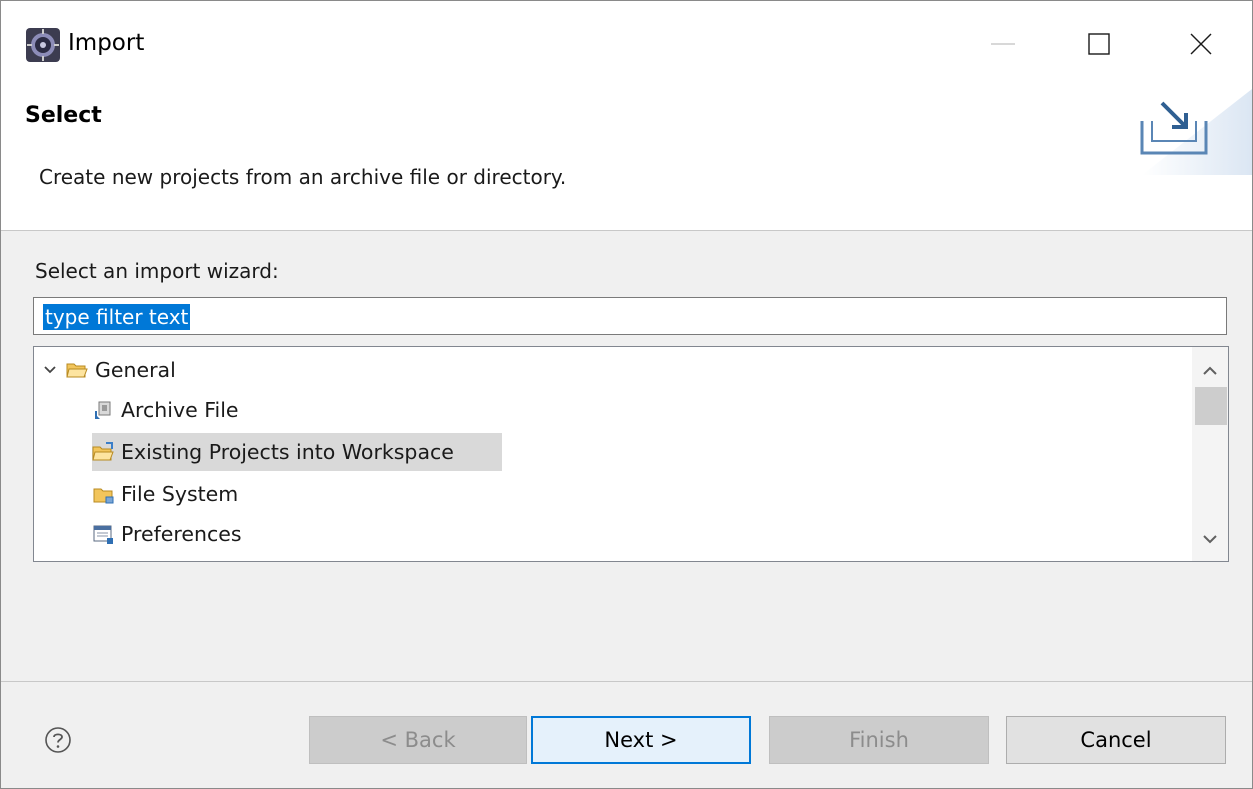 The width and height of the screenshot is (1253, 789). I want to click on tree-item-existing-projects: Existing Projects into Workspace, so click(297, 452).